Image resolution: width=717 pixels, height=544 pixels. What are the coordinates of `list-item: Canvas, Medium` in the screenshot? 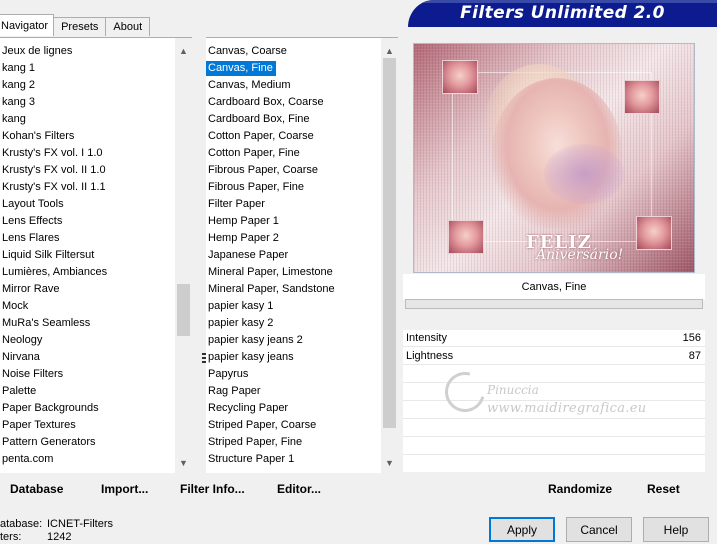 It's located at (250, 85).